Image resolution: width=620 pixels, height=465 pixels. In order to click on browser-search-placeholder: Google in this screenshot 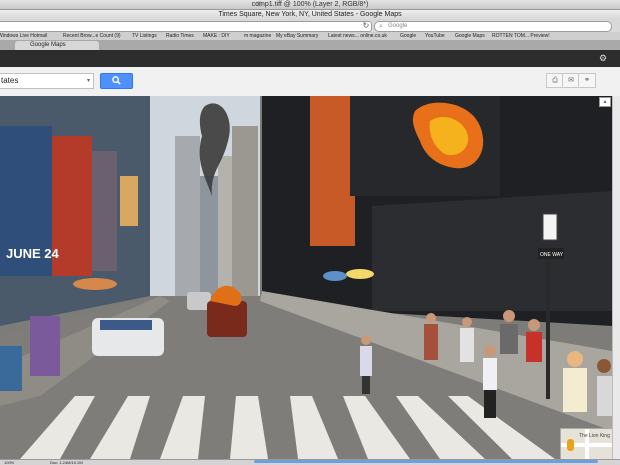, I will do `click(398, 26)`.